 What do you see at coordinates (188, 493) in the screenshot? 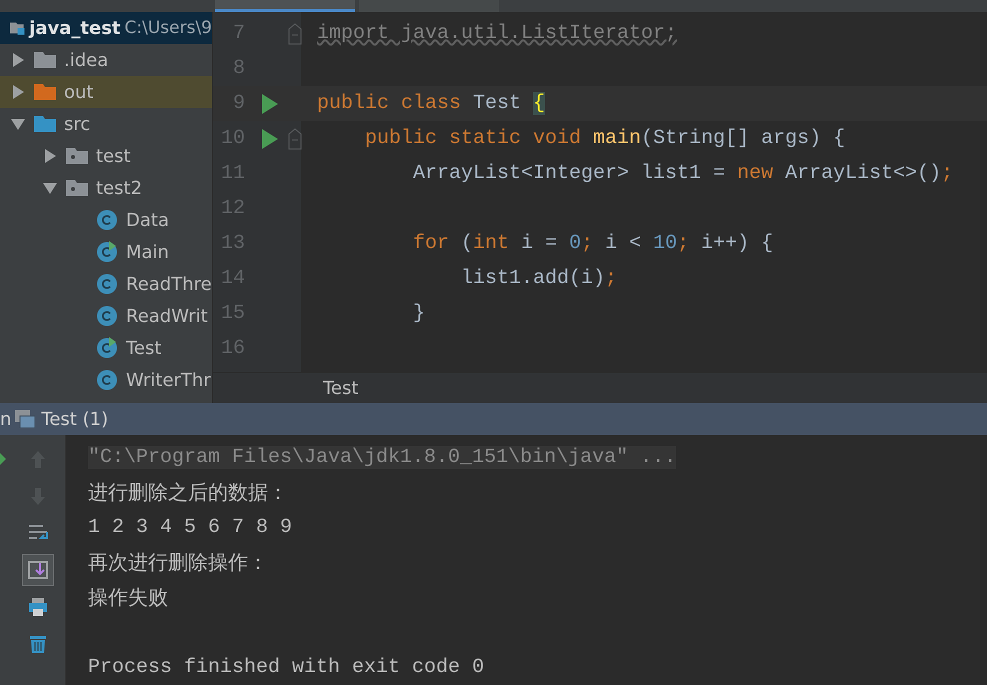
I see `output-line: 进行删除之后的数据：` at bounding box center [188, 493].